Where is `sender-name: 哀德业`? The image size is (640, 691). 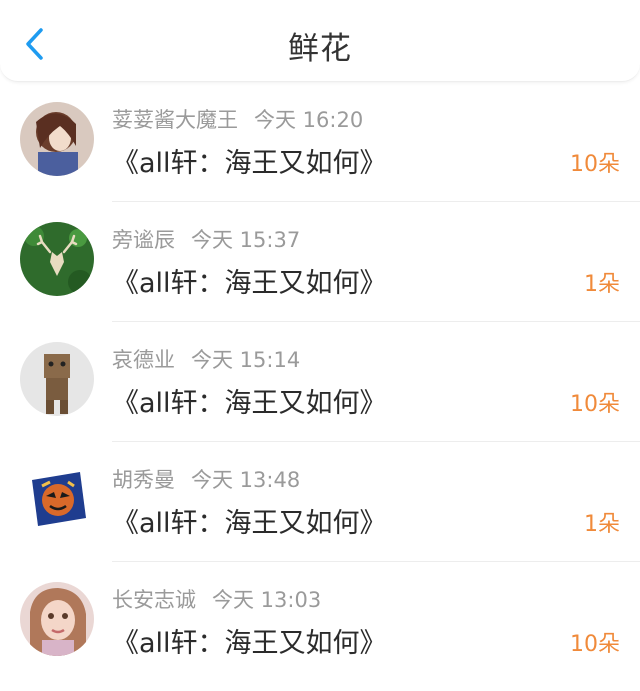
sender-name: 哀德业 is located at coordinates (143, 360).